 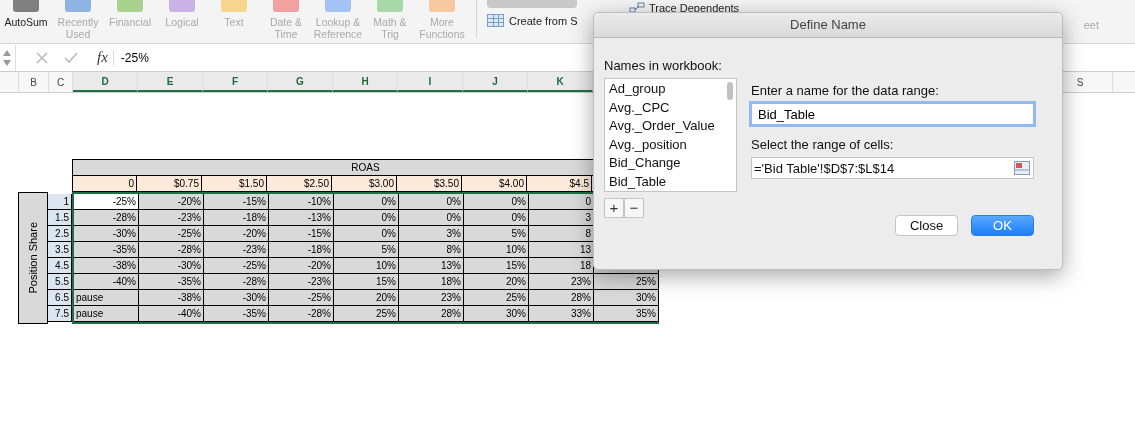 What do you see at coordinates (299, 184) in the screenshot?
I see `table-header-cell: $2.50` at bounding box center [299, 184].